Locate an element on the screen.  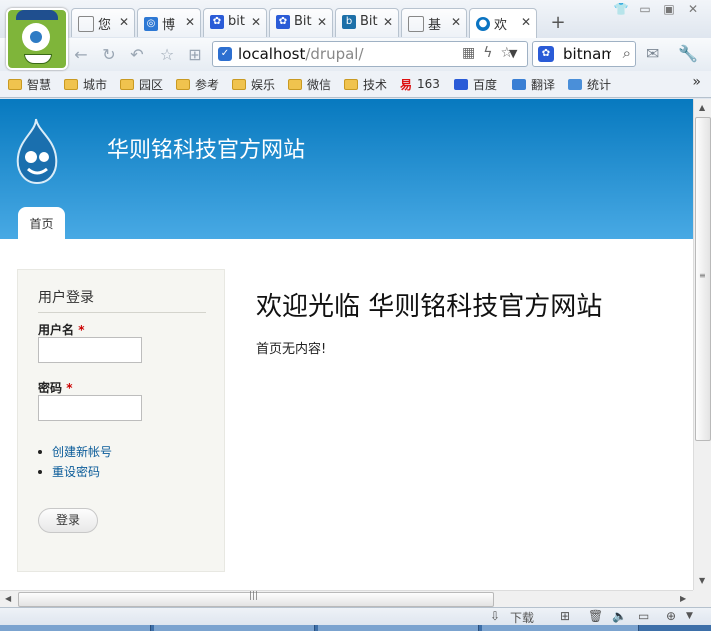
browser-tab-active: ● 欢 ✕ is located at coordinates (503, 23).